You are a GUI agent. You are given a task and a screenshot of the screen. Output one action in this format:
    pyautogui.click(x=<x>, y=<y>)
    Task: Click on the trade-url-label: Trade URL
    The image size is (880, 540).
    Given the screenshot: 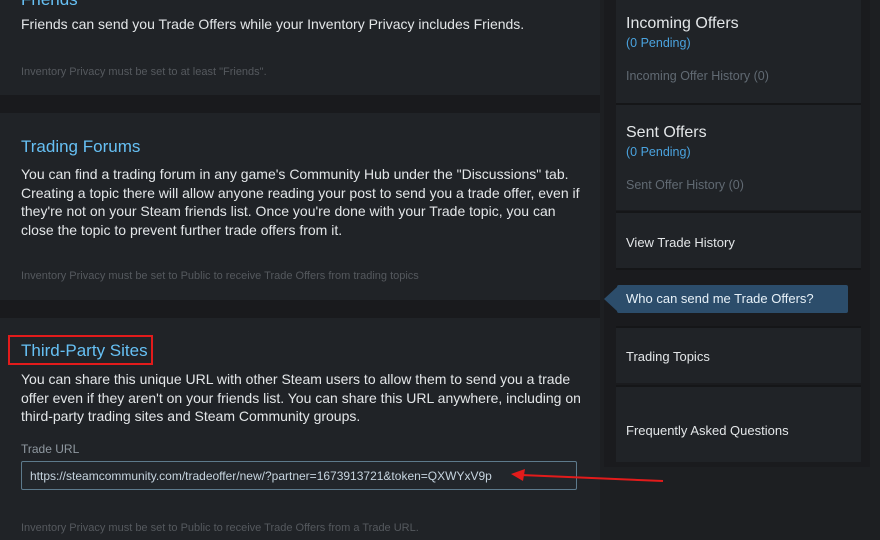 What is the action you would take?
    pyautogui.click(x=50, y=449)
    